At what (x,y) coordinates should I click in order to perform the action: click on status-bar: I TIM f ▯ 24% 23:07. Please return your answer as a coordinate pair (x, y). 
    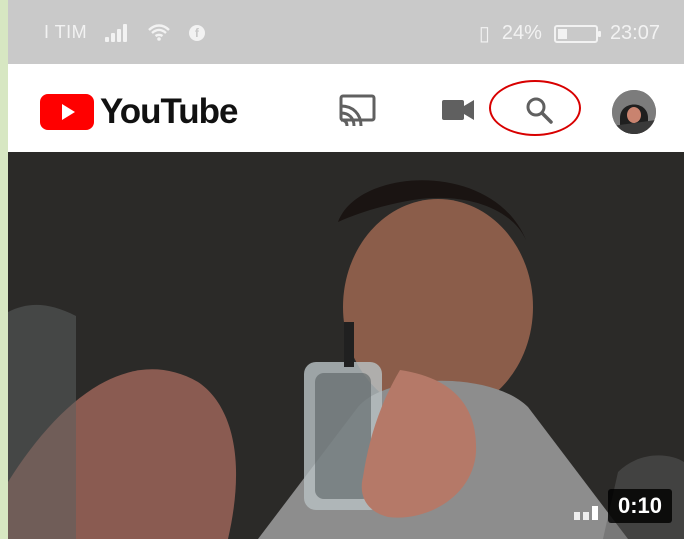
    Looking at the image, I should click on (346, 32).